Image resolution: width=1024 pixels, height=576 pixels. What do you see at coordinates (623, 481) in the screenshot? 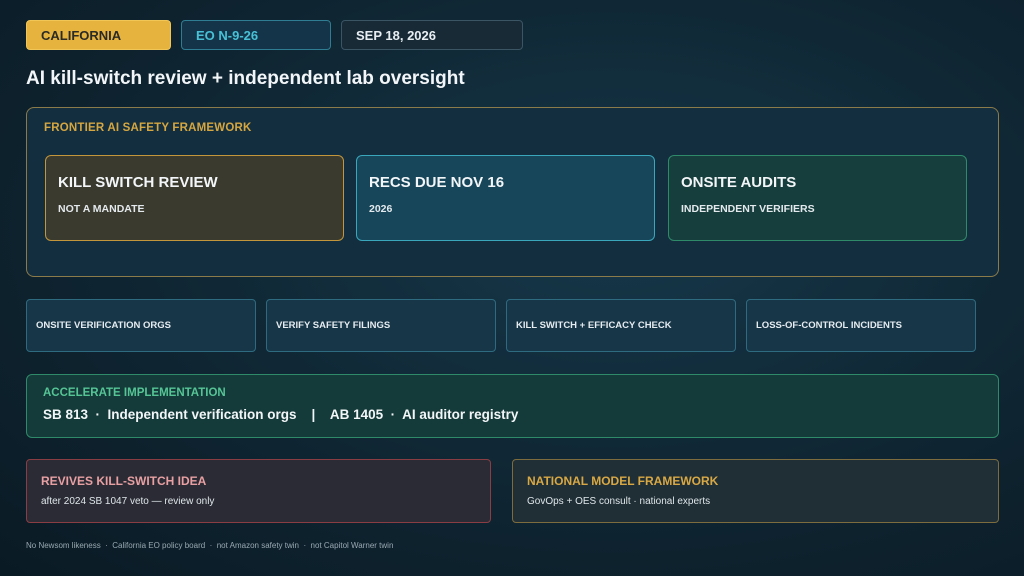
I see `panel-title: NATIONAL MODEL FRAMEWORK` at bounding box center [623, 481].